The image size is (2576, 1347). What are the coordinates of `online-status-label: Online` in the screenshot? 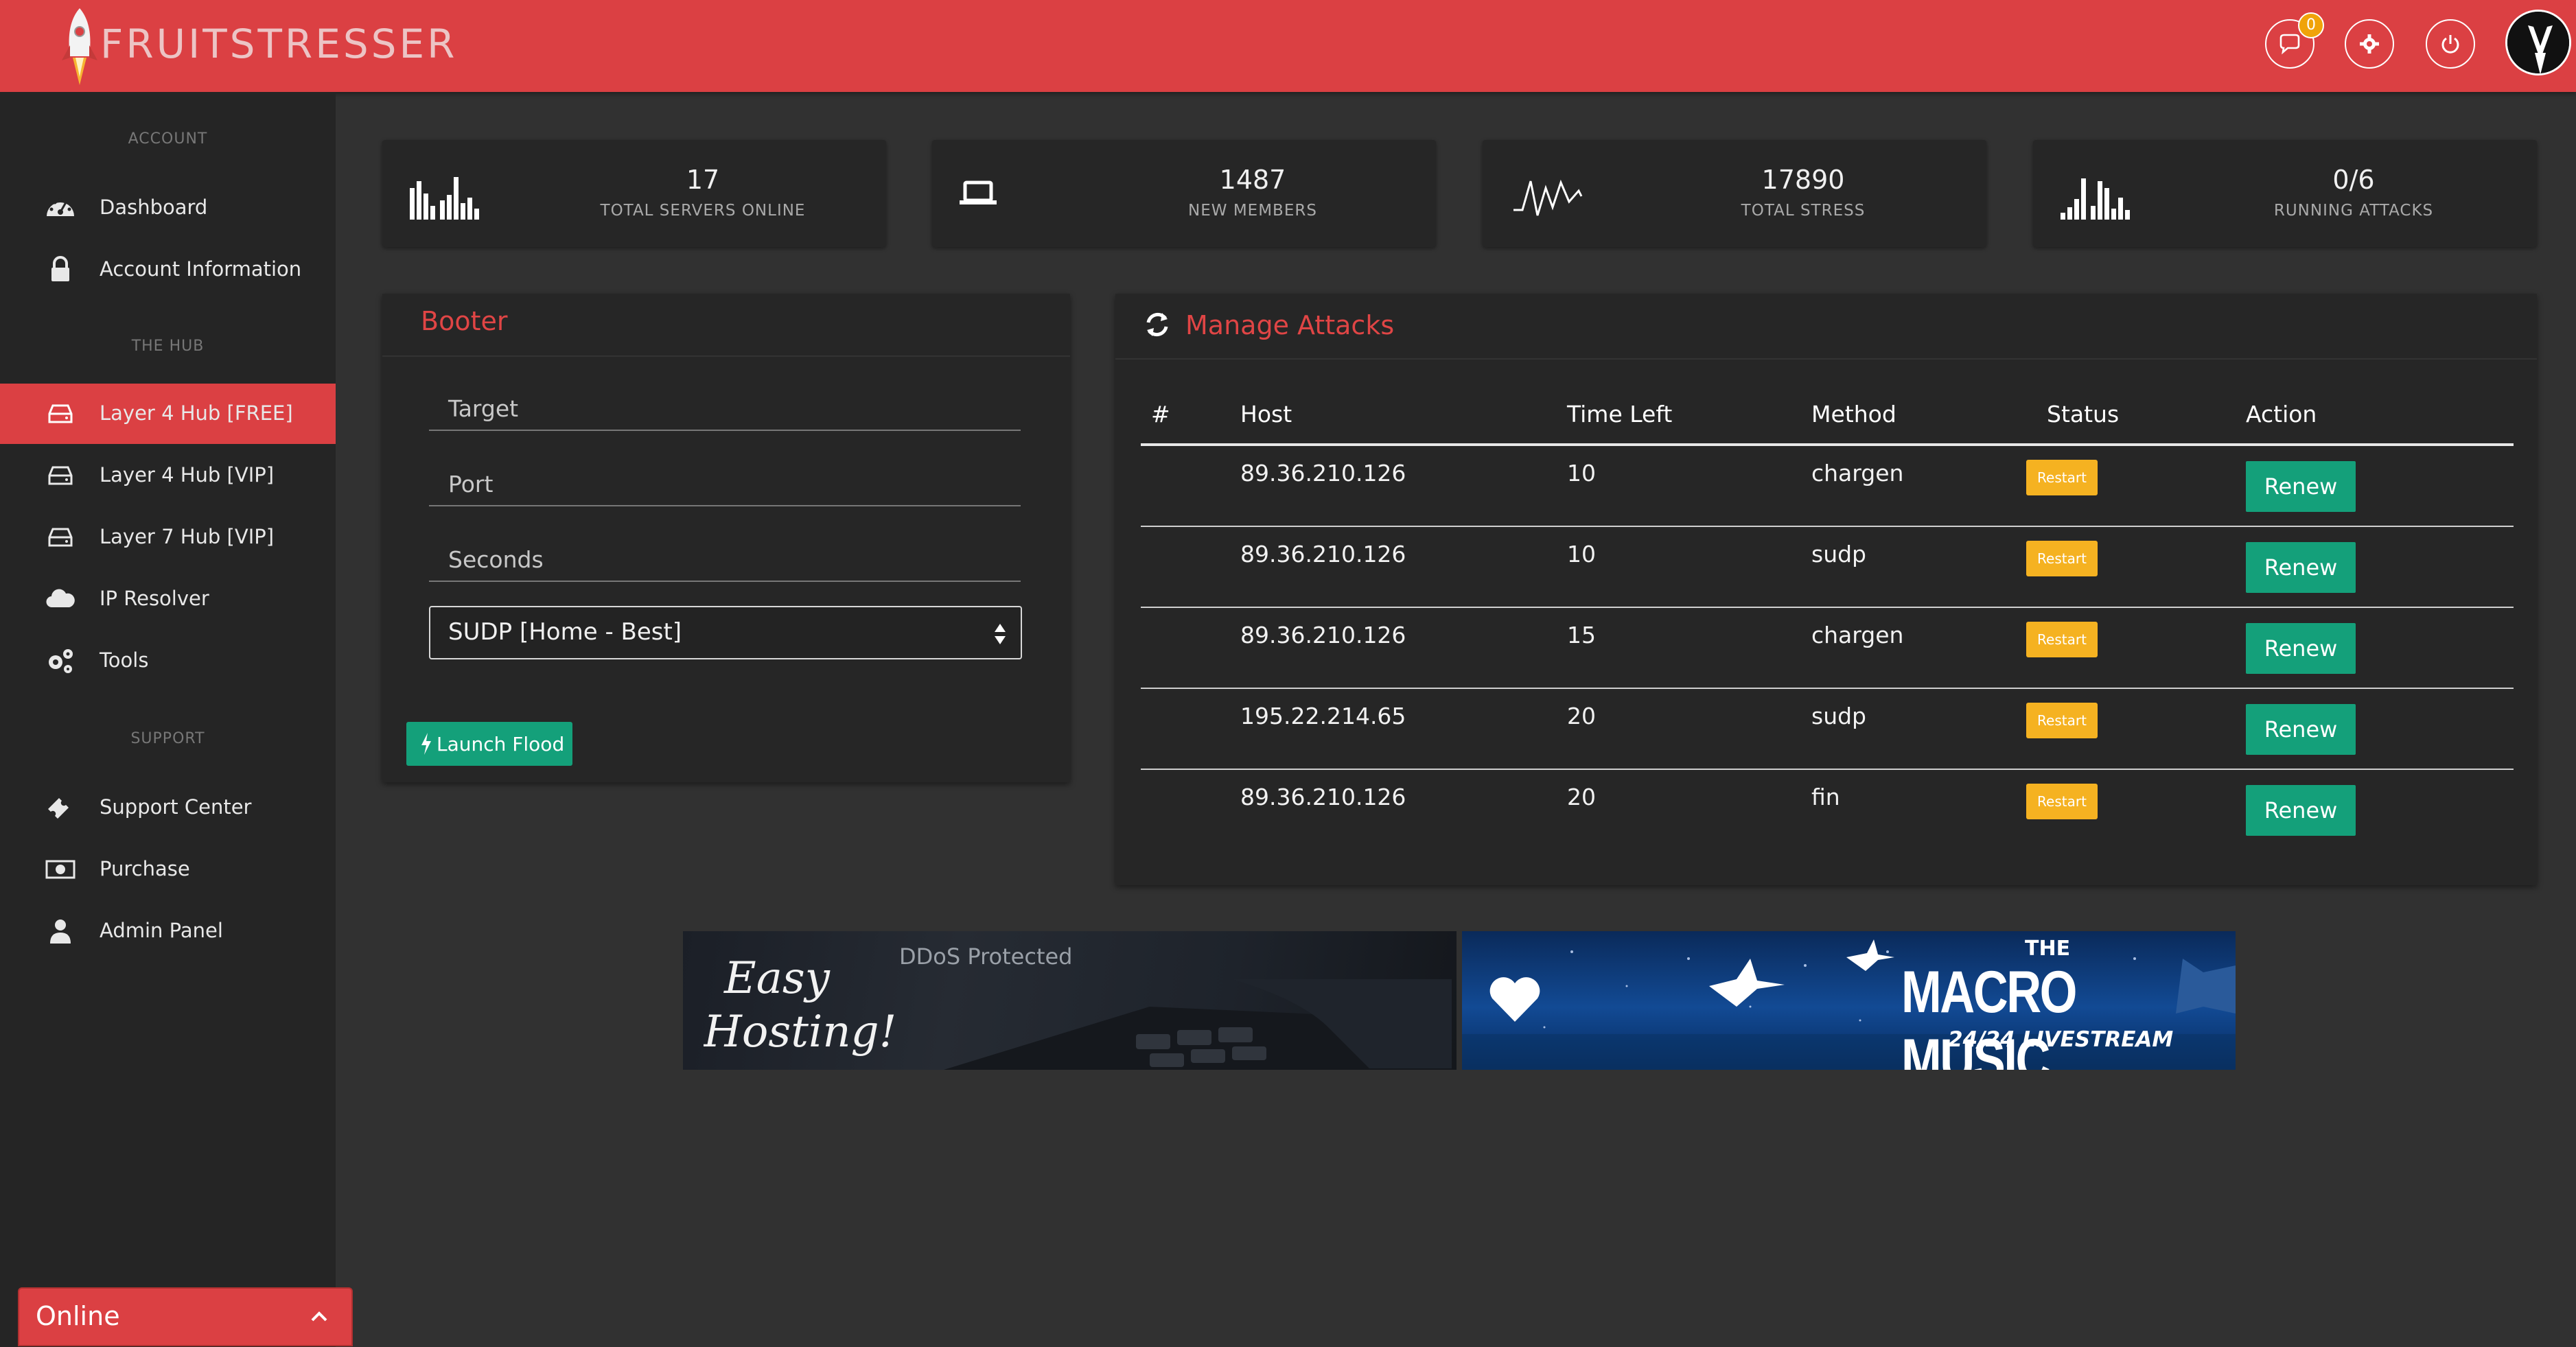 It's located at (78, 1316).